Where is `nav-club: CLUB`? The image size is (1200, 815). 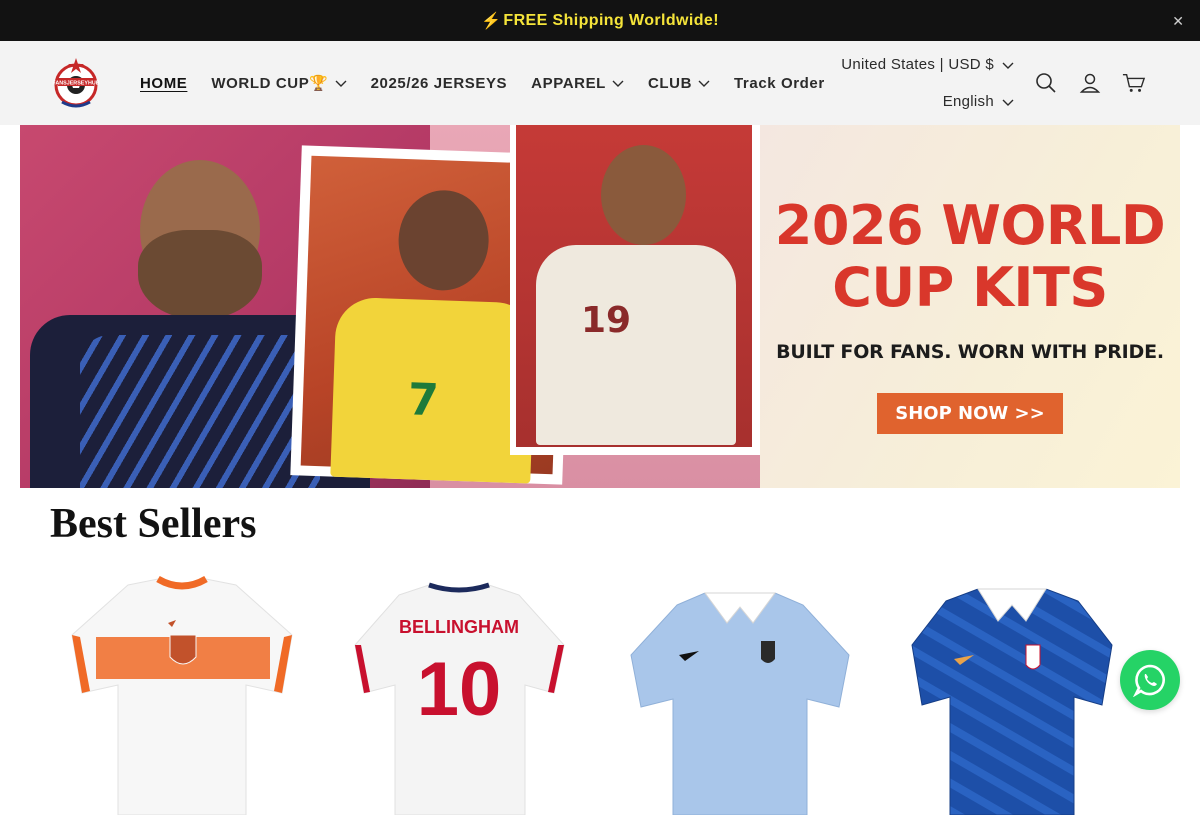
nav-club: CLUB is located at coordinates (679, 83).